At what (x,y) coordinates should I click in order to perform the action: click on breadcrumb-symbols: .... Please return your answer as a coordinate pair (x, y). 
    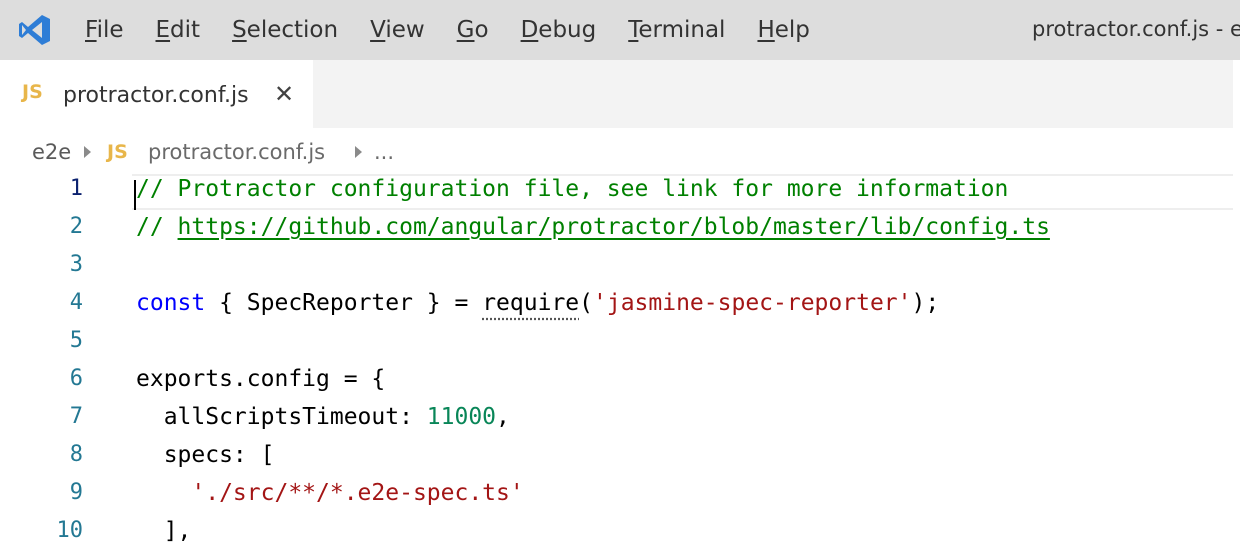
    Looking at the image, I should click on (384, 152).